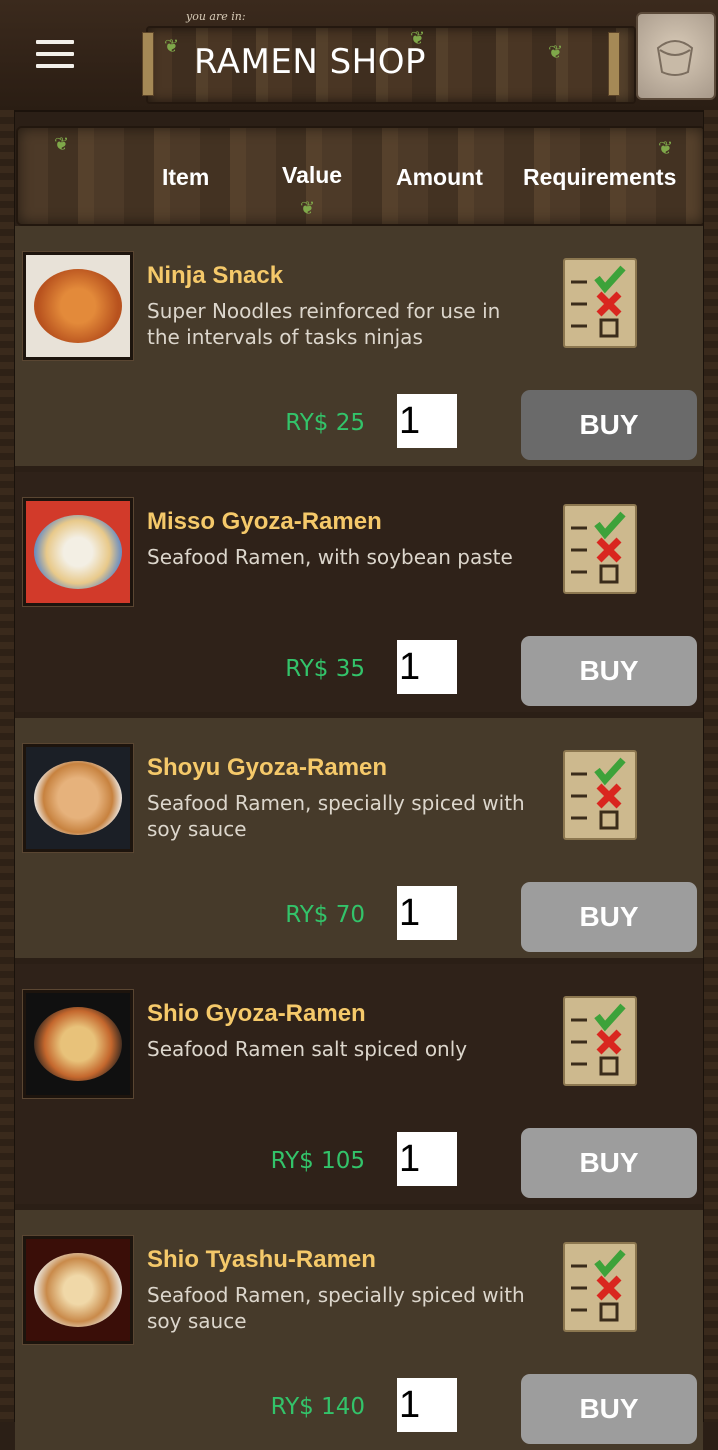 This screenshot has width=718, height=1450. Describe the element at coordinates (216, 16) in the screenshot. I see `location-prefix: you are in:` at that location.